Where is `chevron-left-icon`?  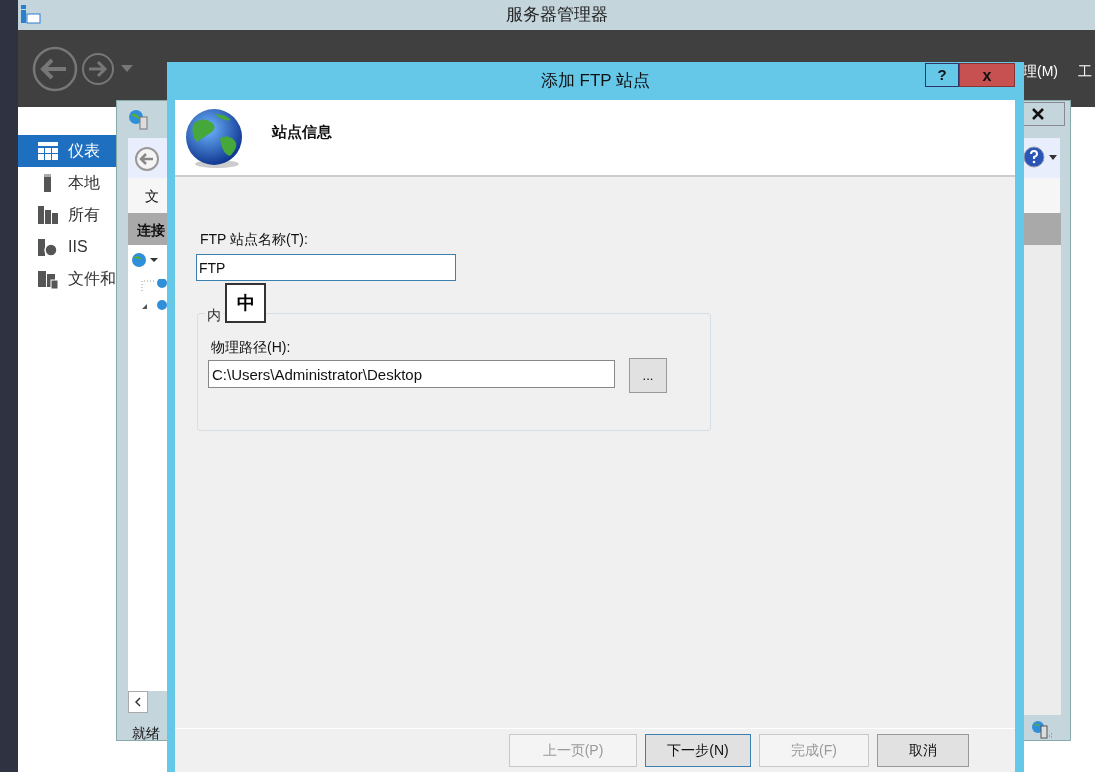 chevron-left-icon is located at coordinates (138, 702).